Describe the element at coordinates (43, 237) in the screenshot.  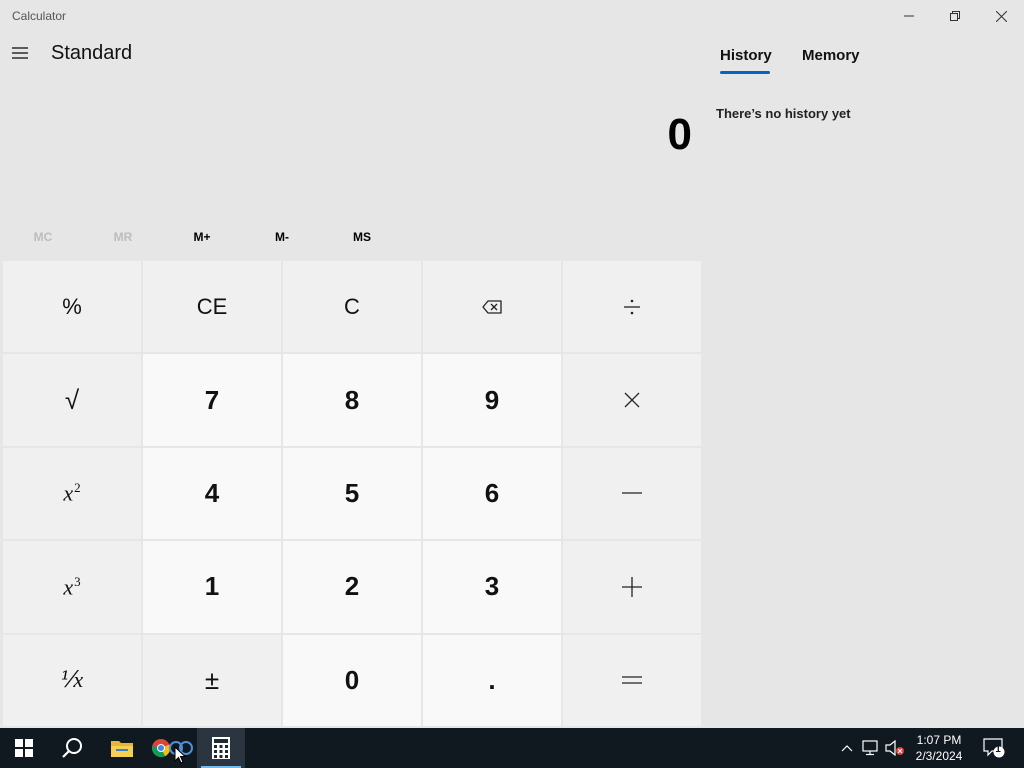
I see `memory-clear-button: MC` at that location.